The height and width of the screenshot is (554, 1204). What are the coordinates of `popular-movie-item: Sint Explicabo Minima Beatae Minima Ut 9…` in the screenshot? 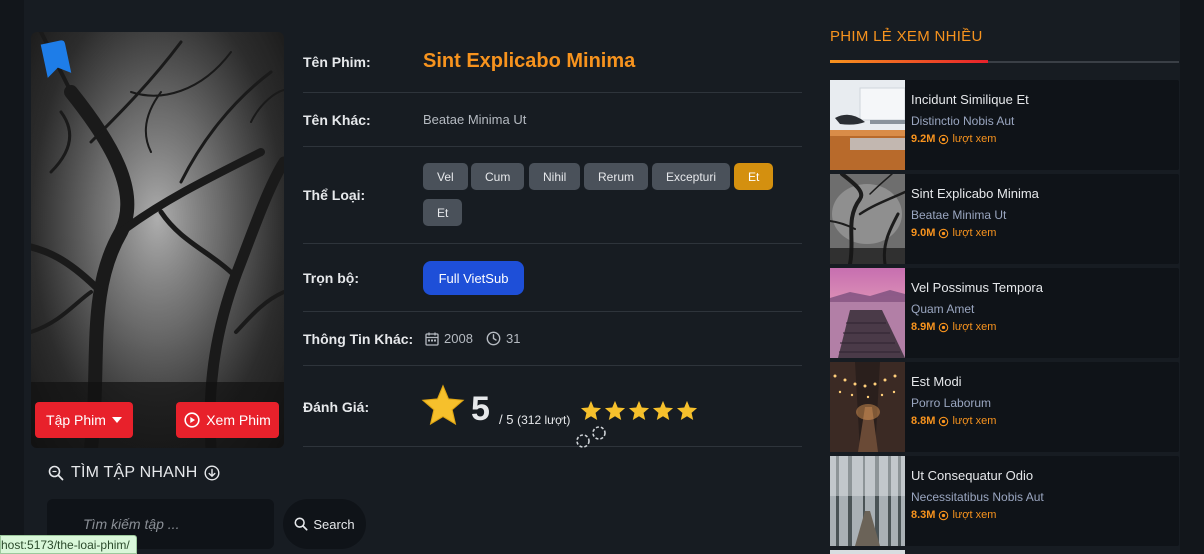 It's located at (1004, 219).